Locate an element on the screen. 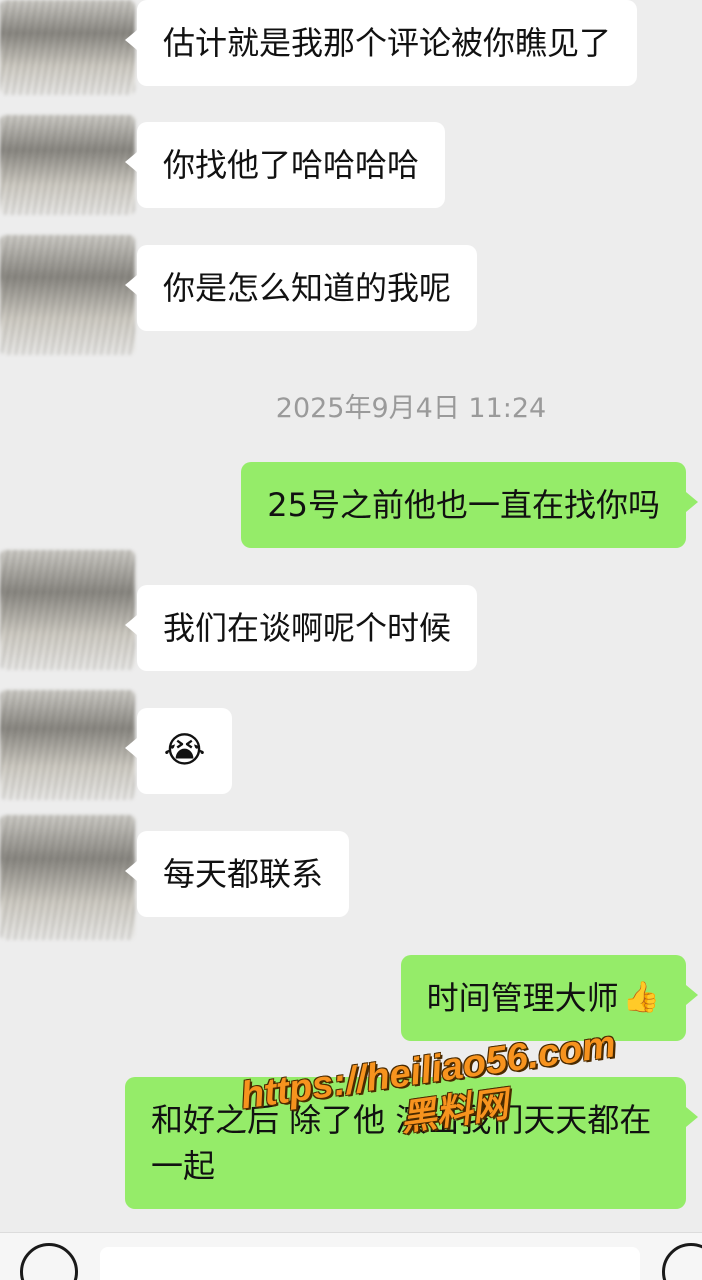  chat-timestamp: 2025年9月4日 11:24 is located at coordinates (411, 408).